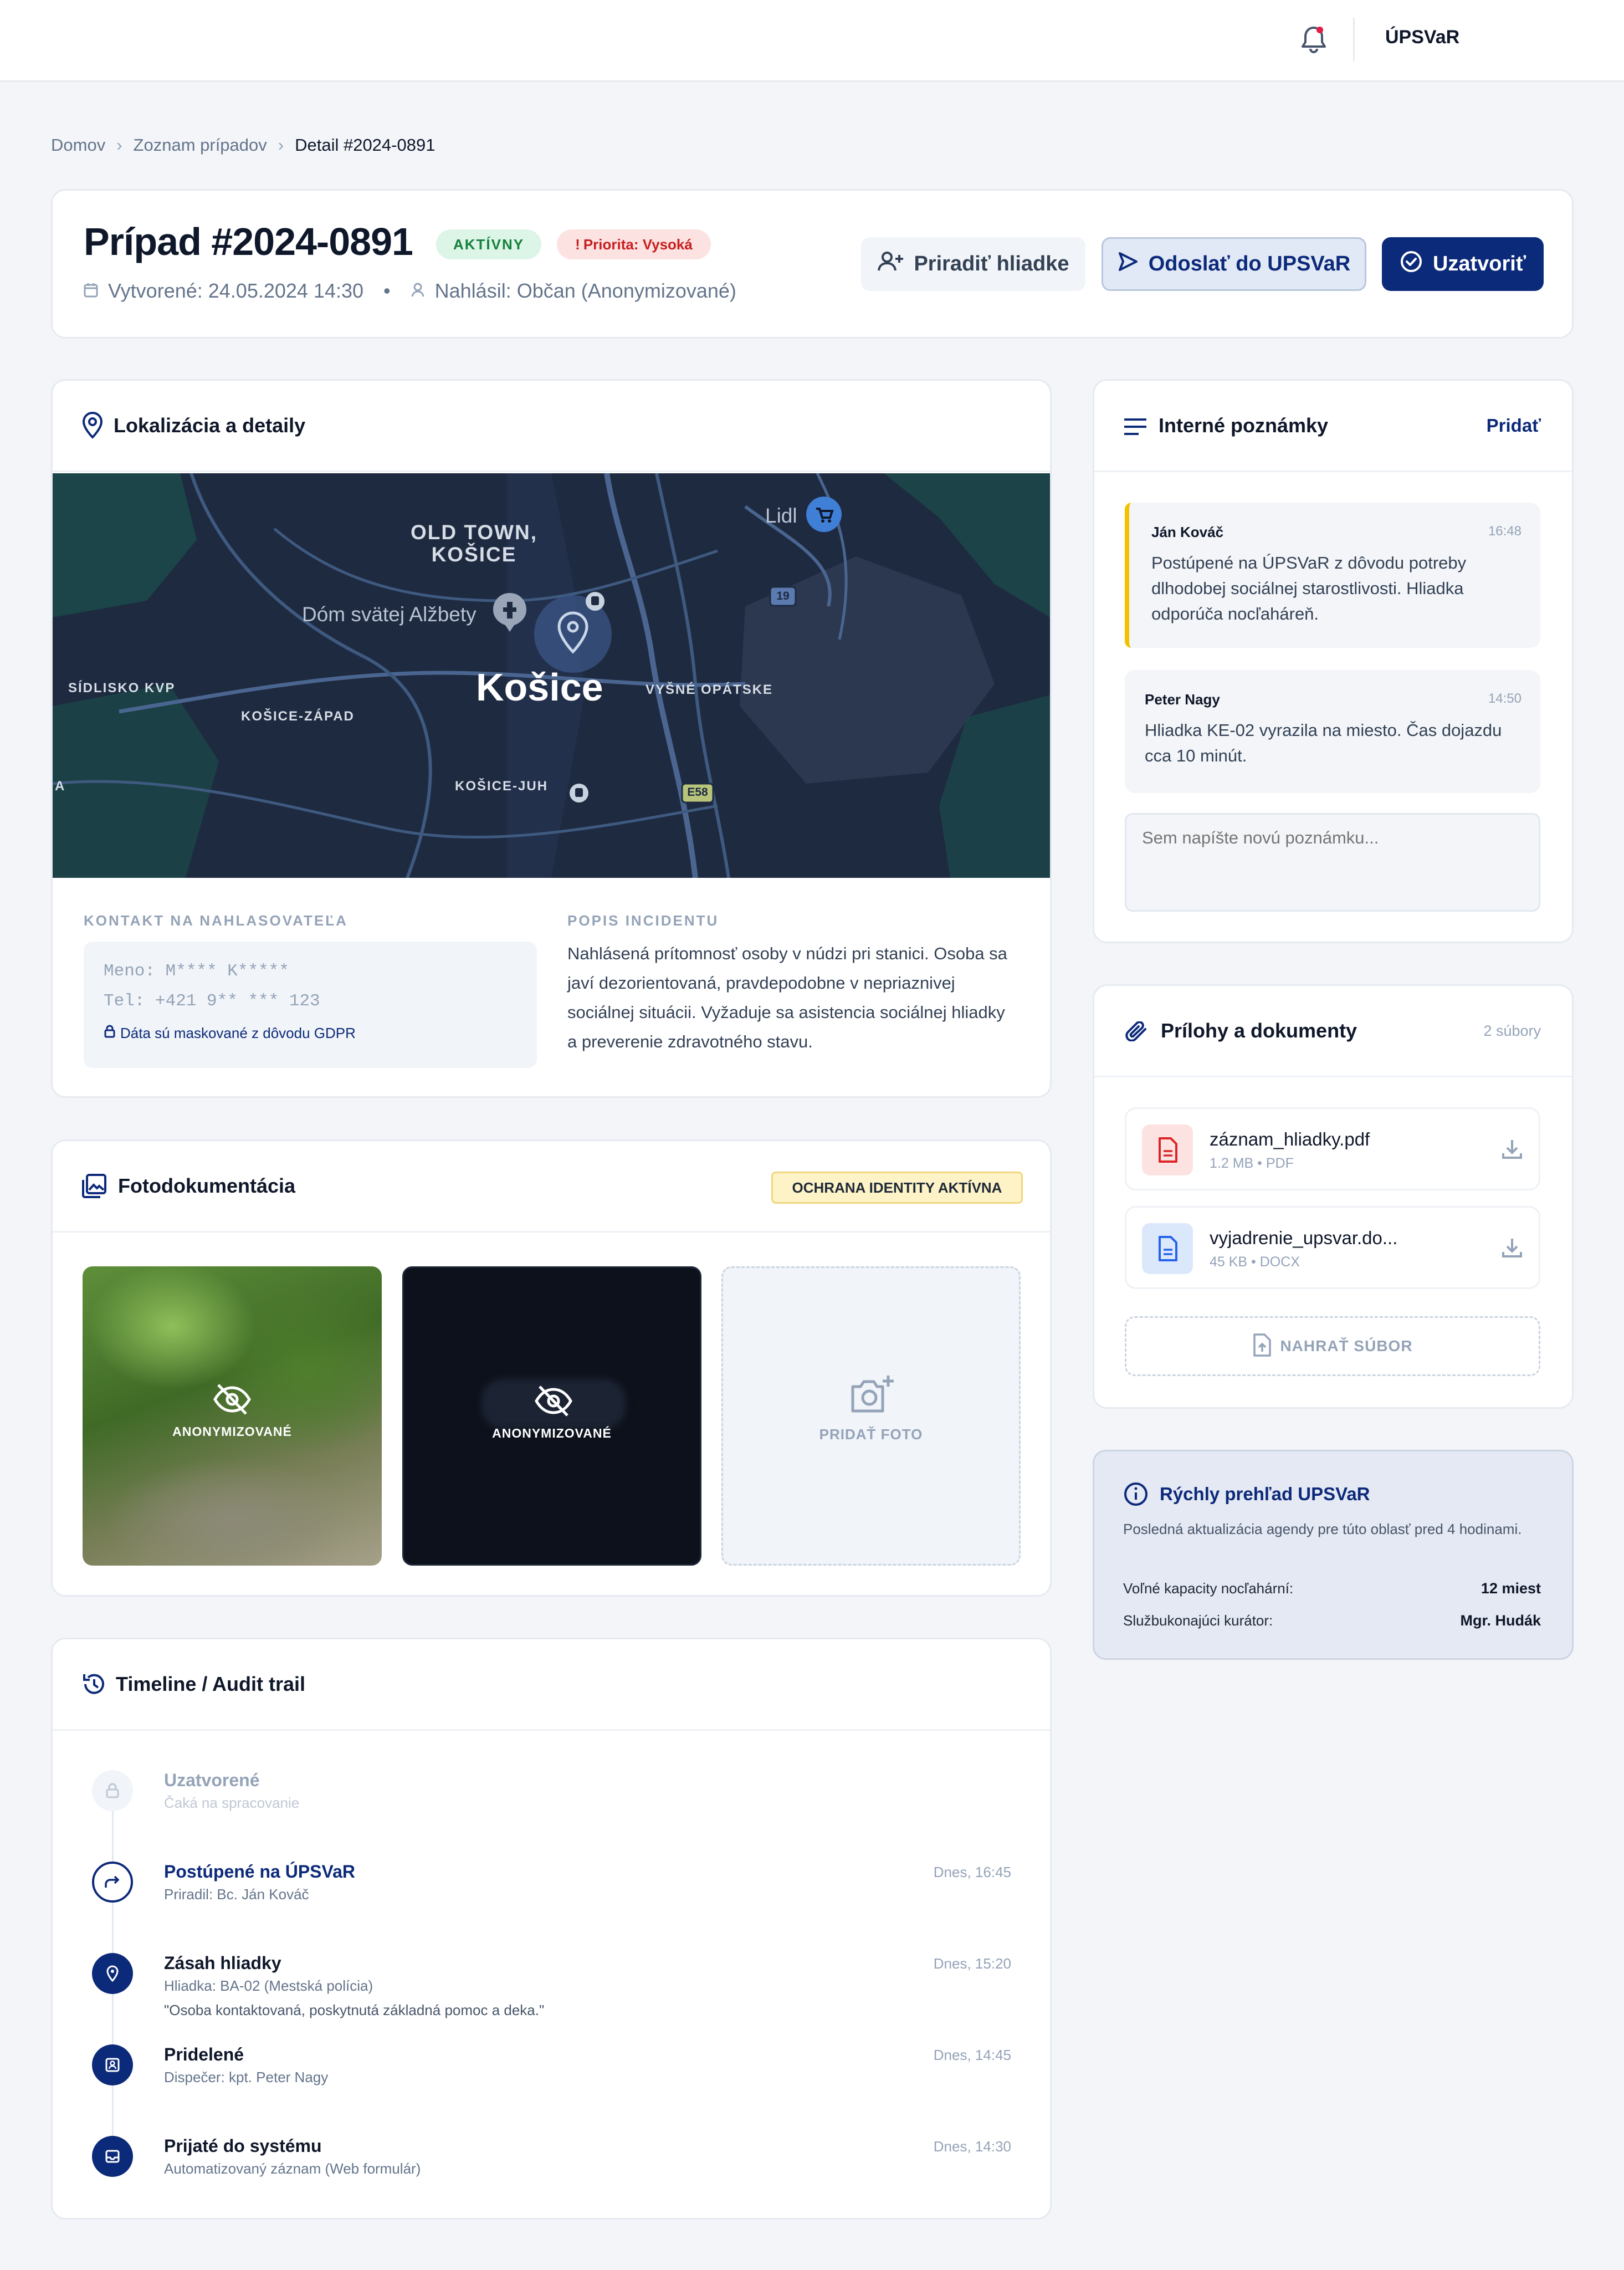 The image size is (1624, 2270). Describe the element at coordinates (1252, 1163) in the screenshot. I see `file-meta: 1.2 MB • PDF` at that location.